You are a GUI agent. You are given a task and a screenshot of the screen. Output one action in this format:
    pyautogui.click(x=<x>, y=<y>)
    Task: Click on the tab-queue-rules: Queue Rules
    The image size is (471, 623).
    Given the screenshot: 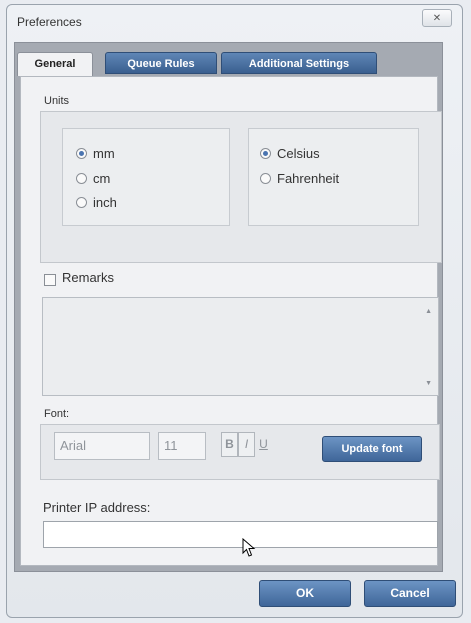 What is the action you would take?
    pyautogui.click(x=161, y=63)
    